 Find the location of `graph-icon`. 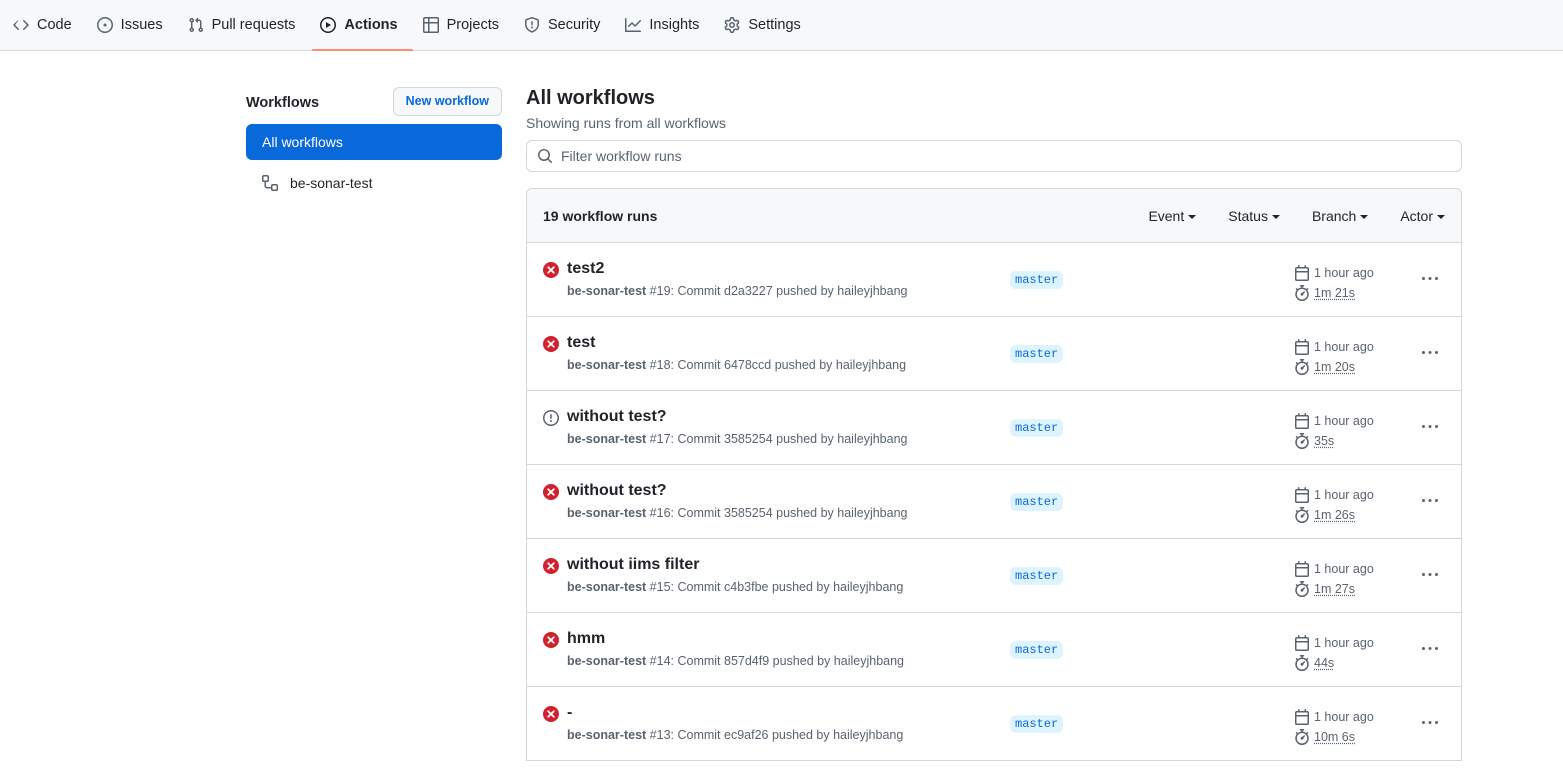

graph-icon is located at coordinates (633, 25).